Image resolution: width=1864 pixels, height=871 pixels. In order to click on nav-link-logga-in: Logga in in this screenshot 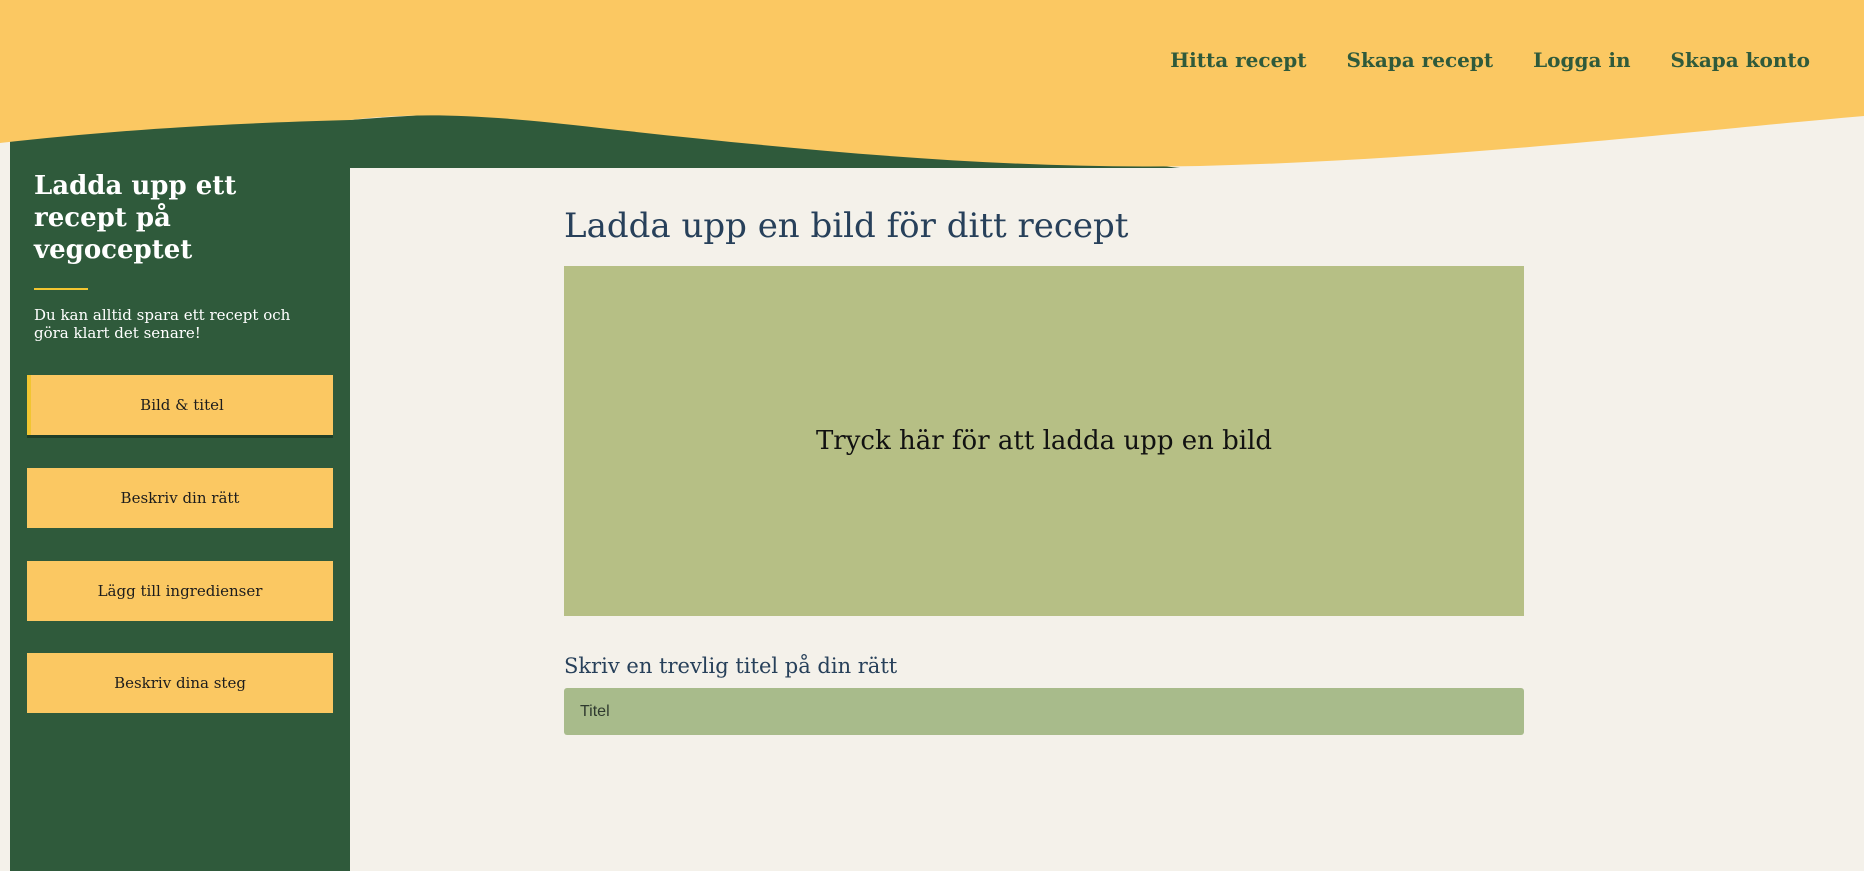, I will do `click(1581, 60)`.